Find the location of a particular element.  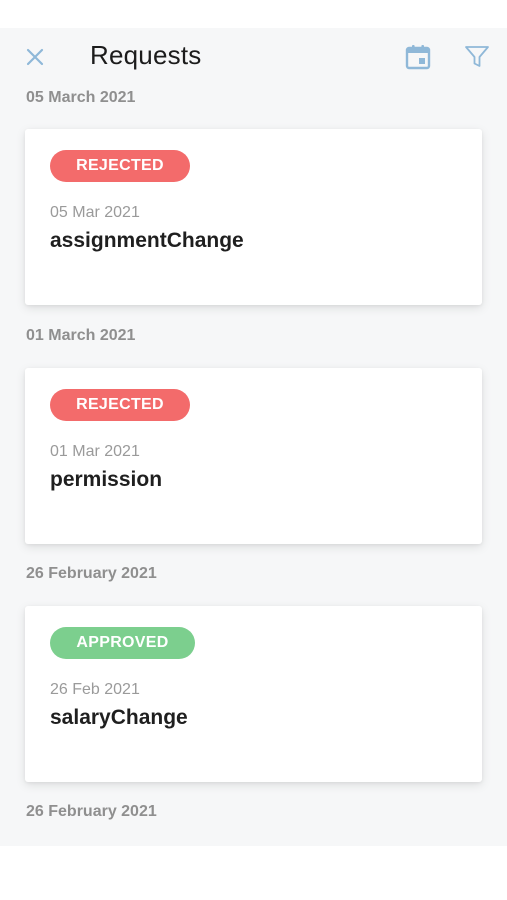

date-group-header: 05 March 2021 is located at coordinates (81, 97).